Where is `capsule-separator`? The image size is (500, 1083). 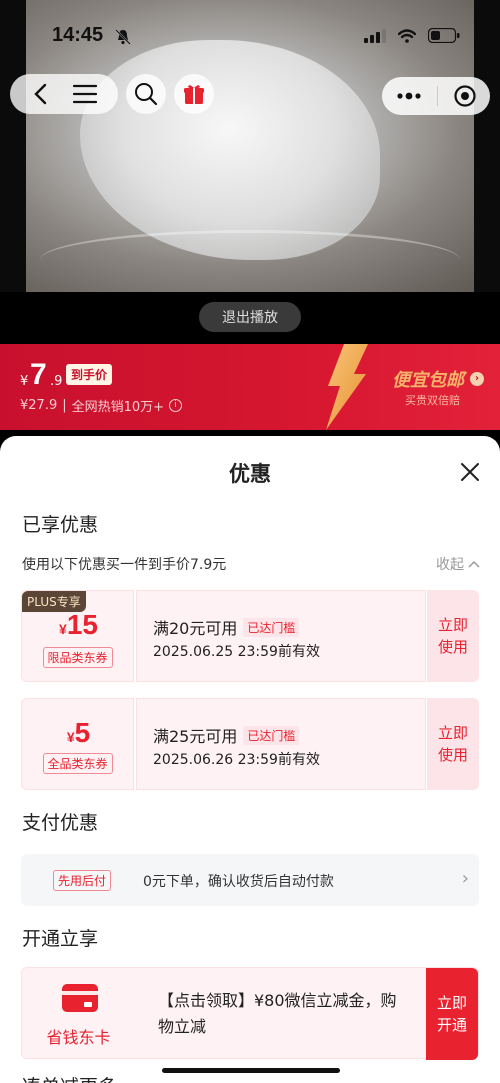 capsule-separator is located at coordinates (437, 96).